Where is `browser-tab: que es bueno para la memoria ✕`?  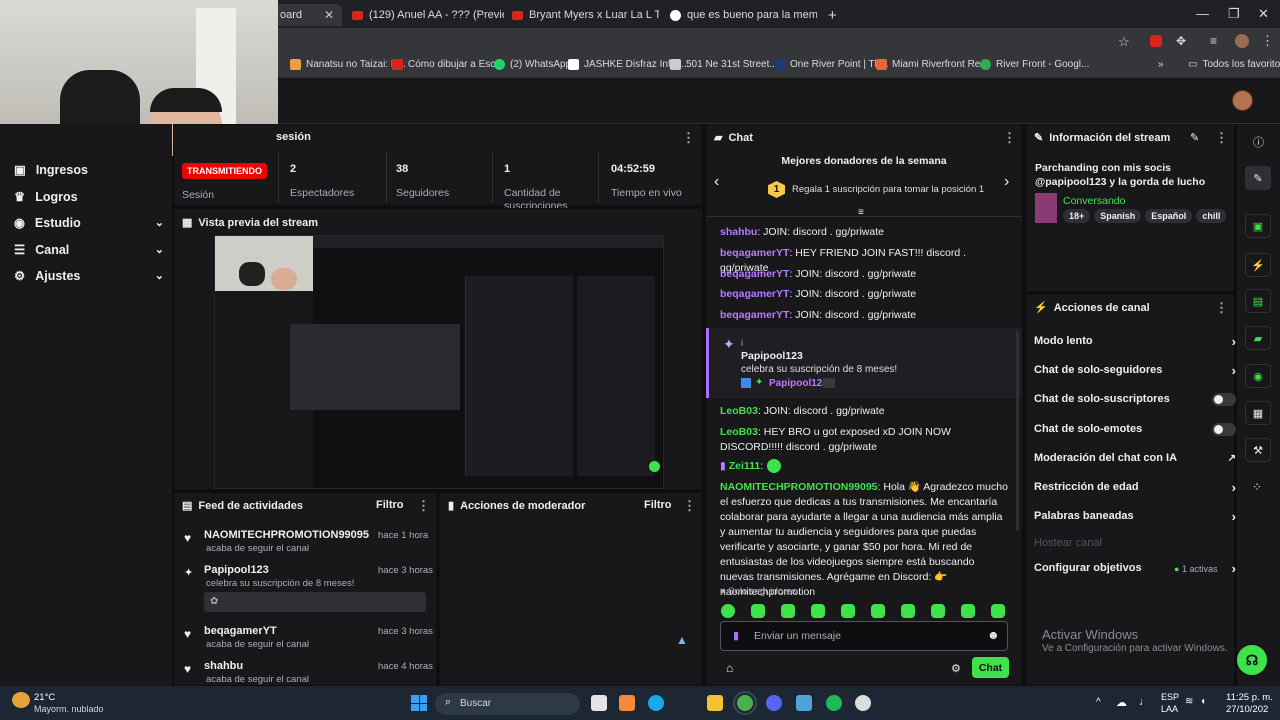
browser-tab: que es bueno para la memoria ✕ is located at coordinates (739, 15).